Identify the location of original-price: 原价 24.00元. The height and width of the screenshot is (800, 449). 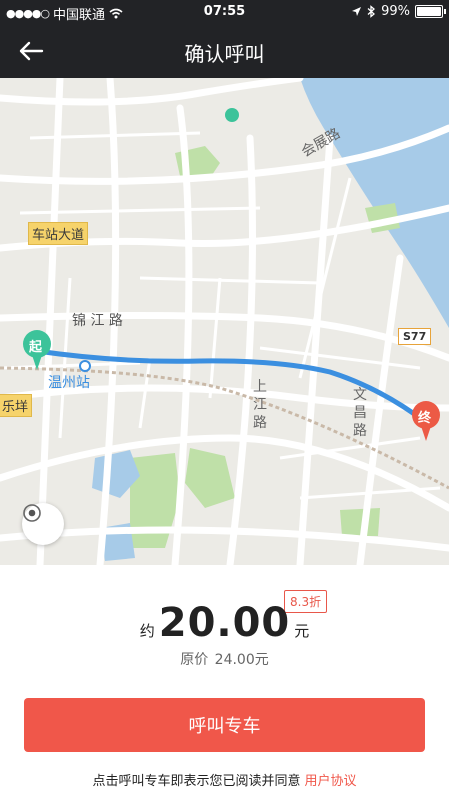
(224, 659).